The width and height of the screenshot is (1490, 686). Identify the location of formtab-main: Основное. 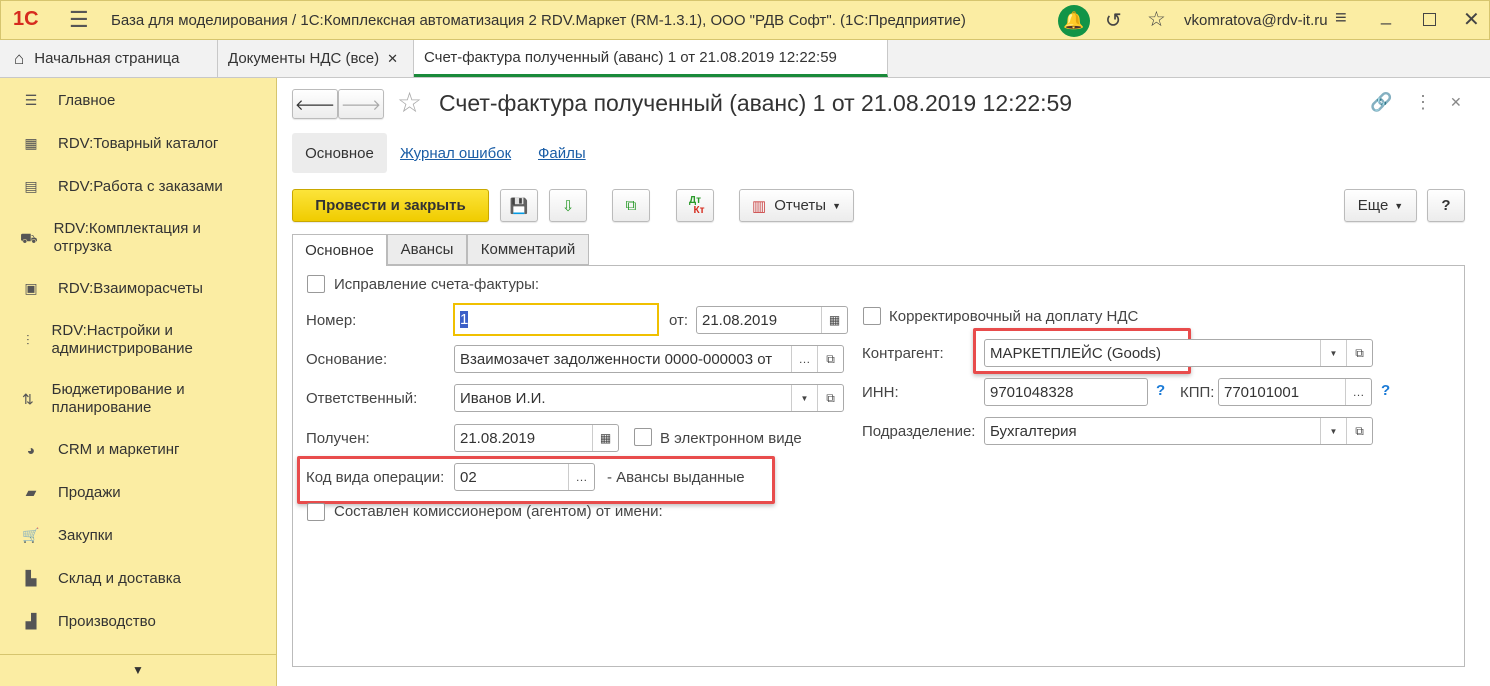
(339, 250).